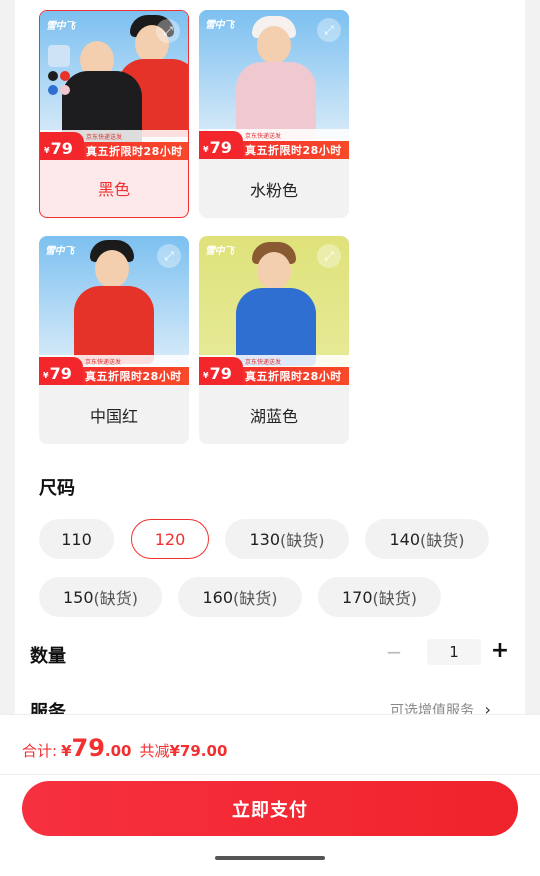 The width and height of the screenshot is (540, 876). Describe the element at coordinates (270, 774) in the screenshot. I see `divider` at that location.